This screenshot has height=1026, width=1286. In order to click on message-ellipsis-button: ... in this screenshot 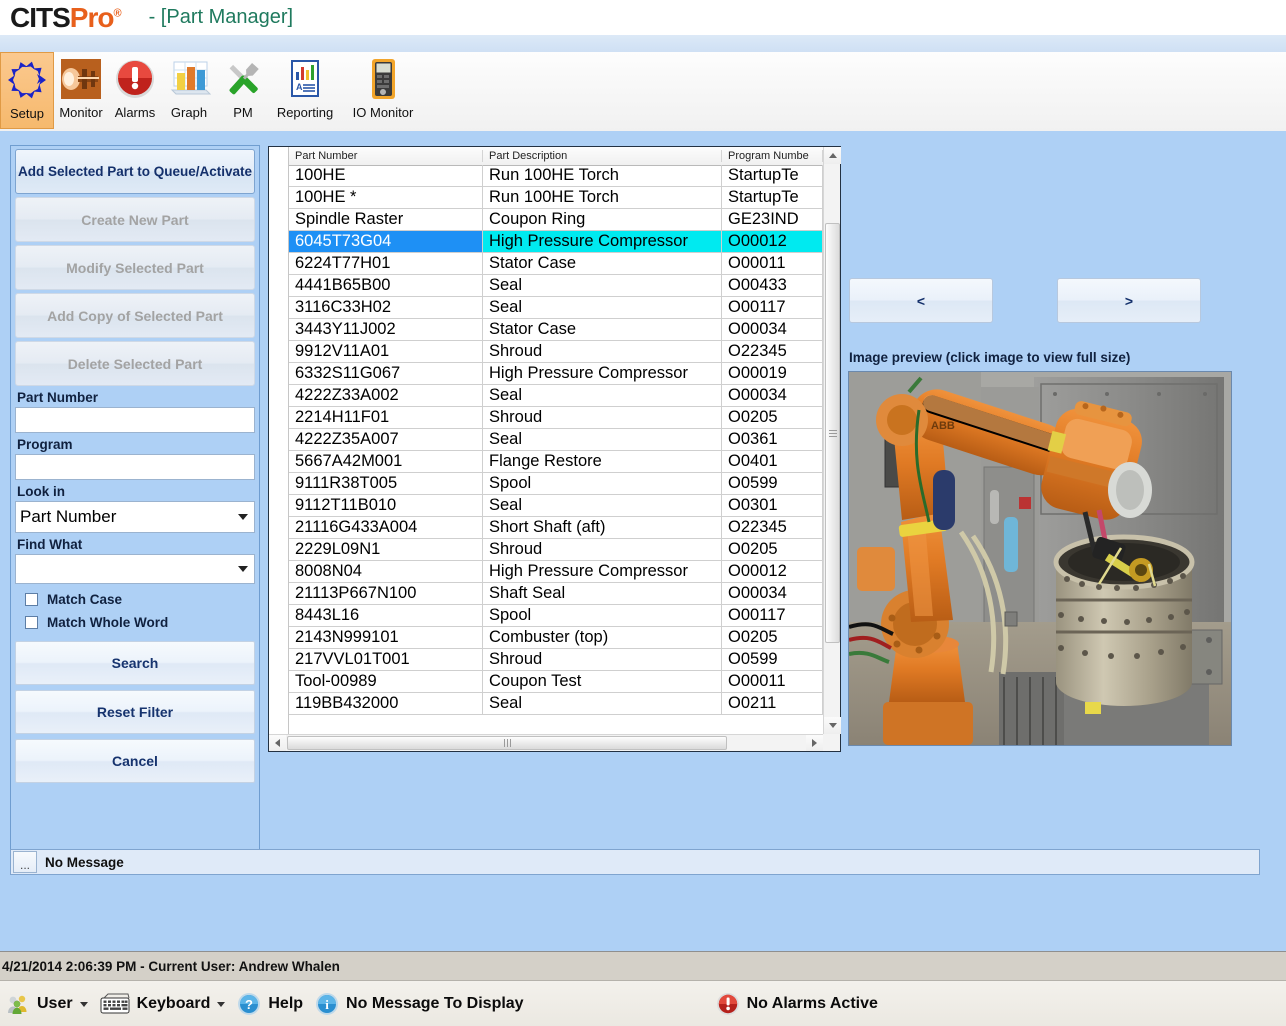, I will do `click(25, 862)`.